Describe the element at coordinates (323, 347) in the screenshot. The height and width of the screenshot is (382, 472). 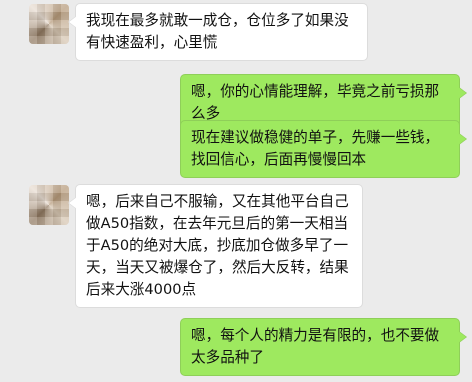
I see `message-bubble-sent: 嗯，每个人的精力是有限的，也不要做太多品种了` at that location.